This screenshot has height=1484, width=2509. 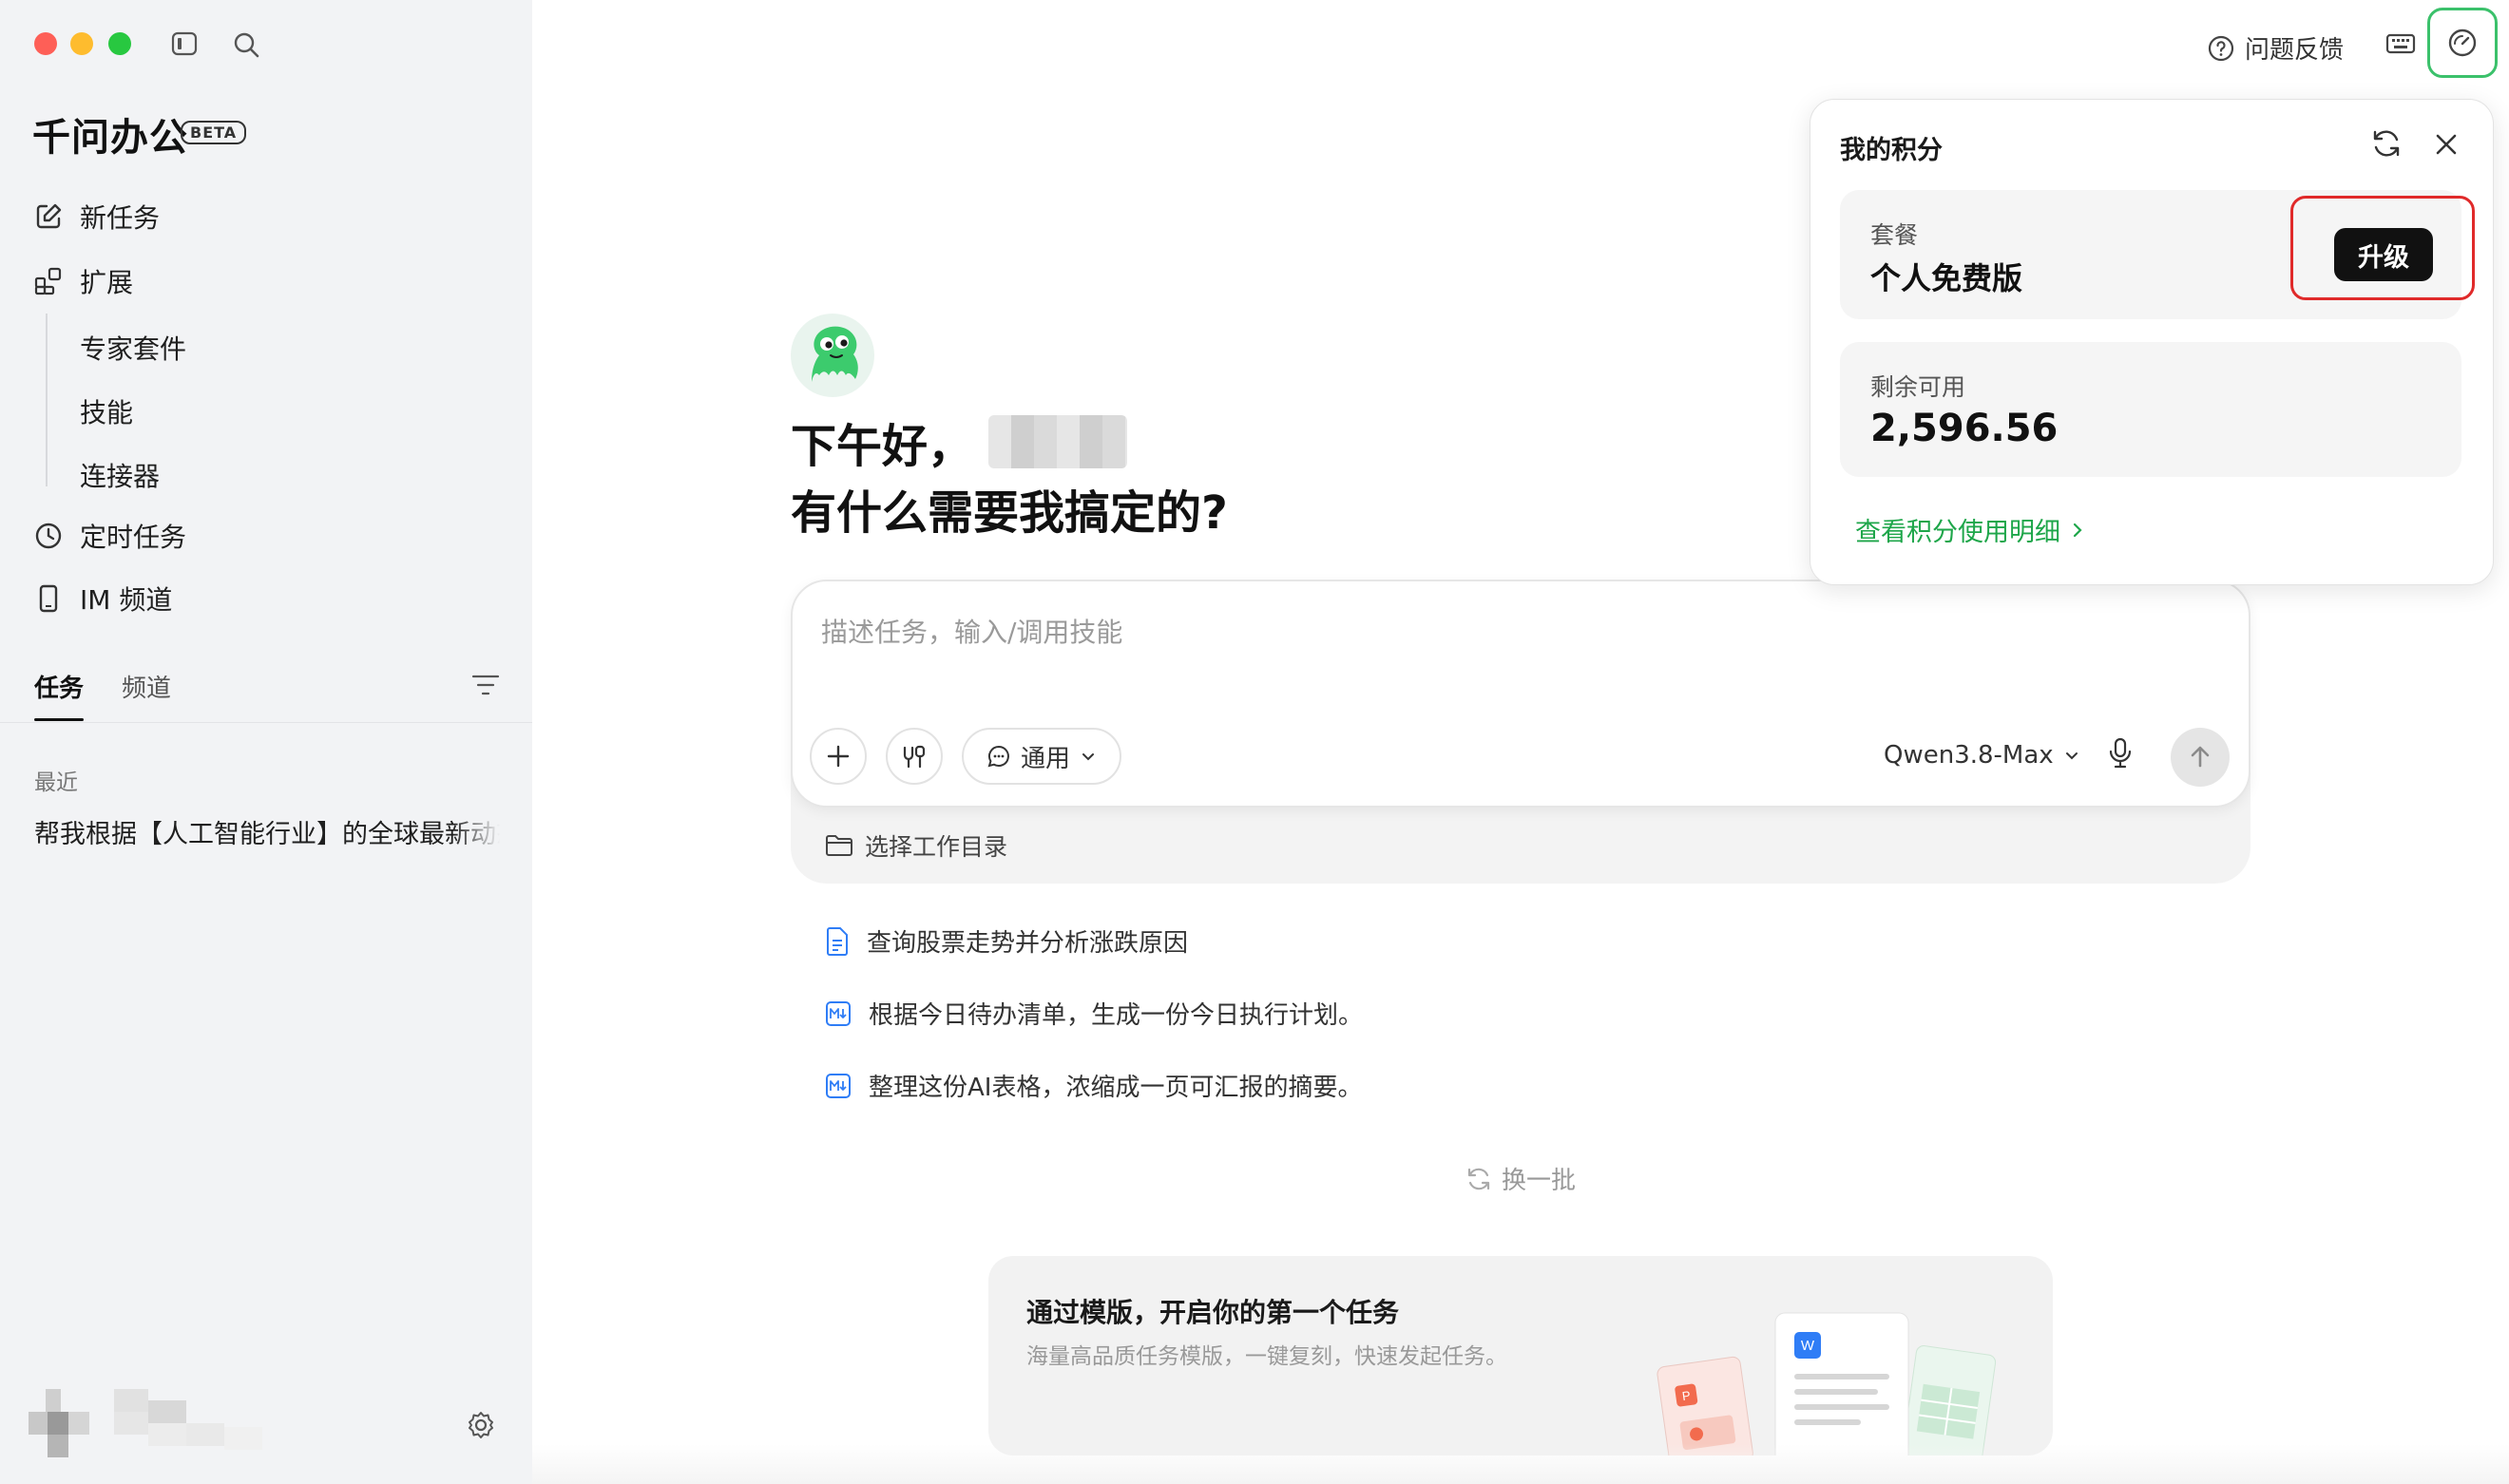 I want to click on nav-im-channel: IM 频道, so click(x=103, y=599).